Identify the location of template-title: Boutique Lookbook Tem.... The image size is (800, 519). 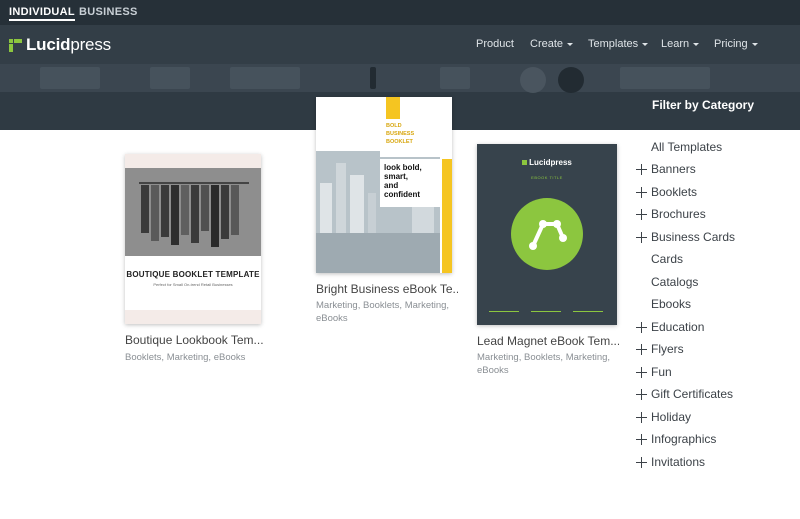
(195, 340).